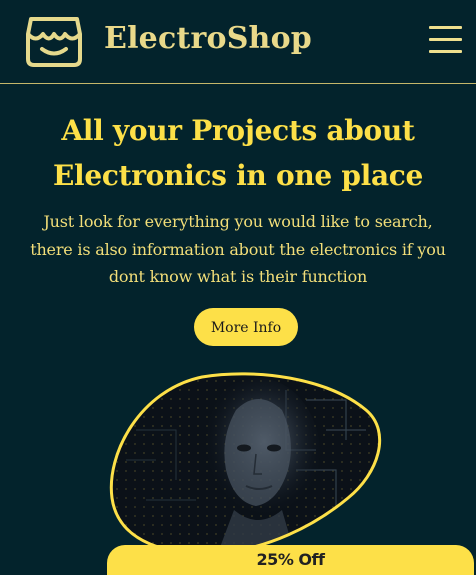  What do you see at coordinates (54, 41) in the screenshot?
I see `storefront-icon` at bounding box center [54, 41].